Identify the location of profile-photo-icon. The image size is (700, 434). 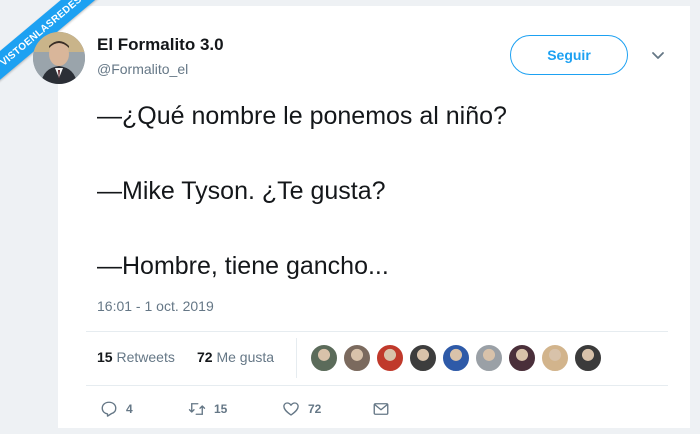
(59, 58).